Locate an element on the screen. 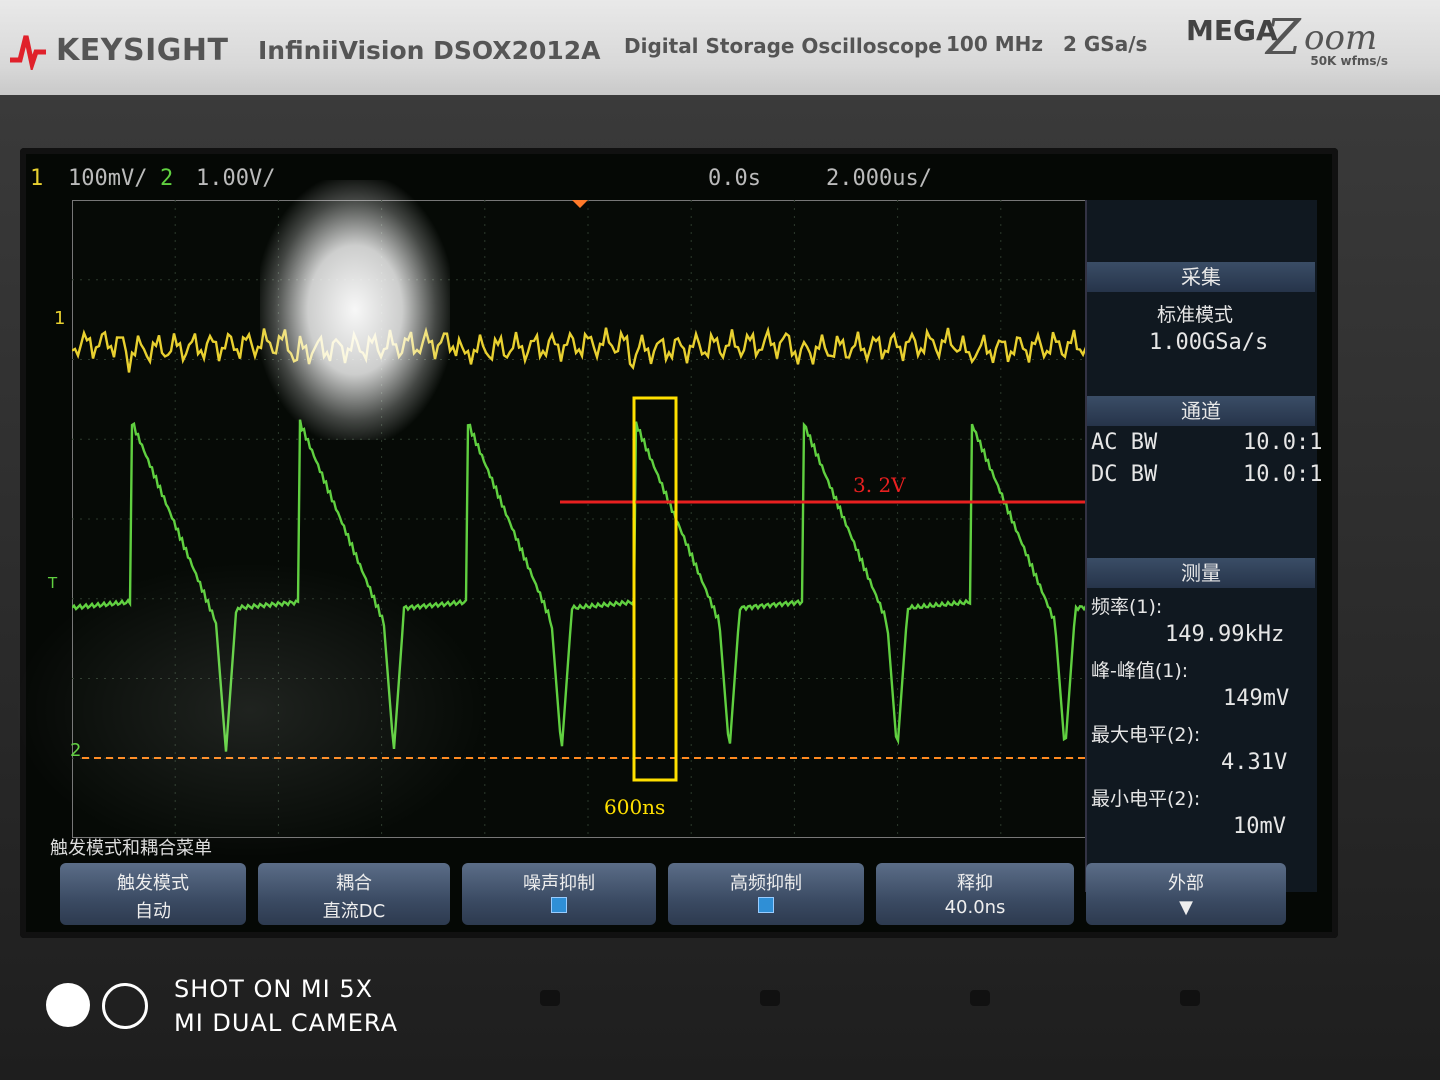 This screenshot has width=1440, height=1080. ch2-bandwidth: DC BW is located at coordinates (1124, 474).